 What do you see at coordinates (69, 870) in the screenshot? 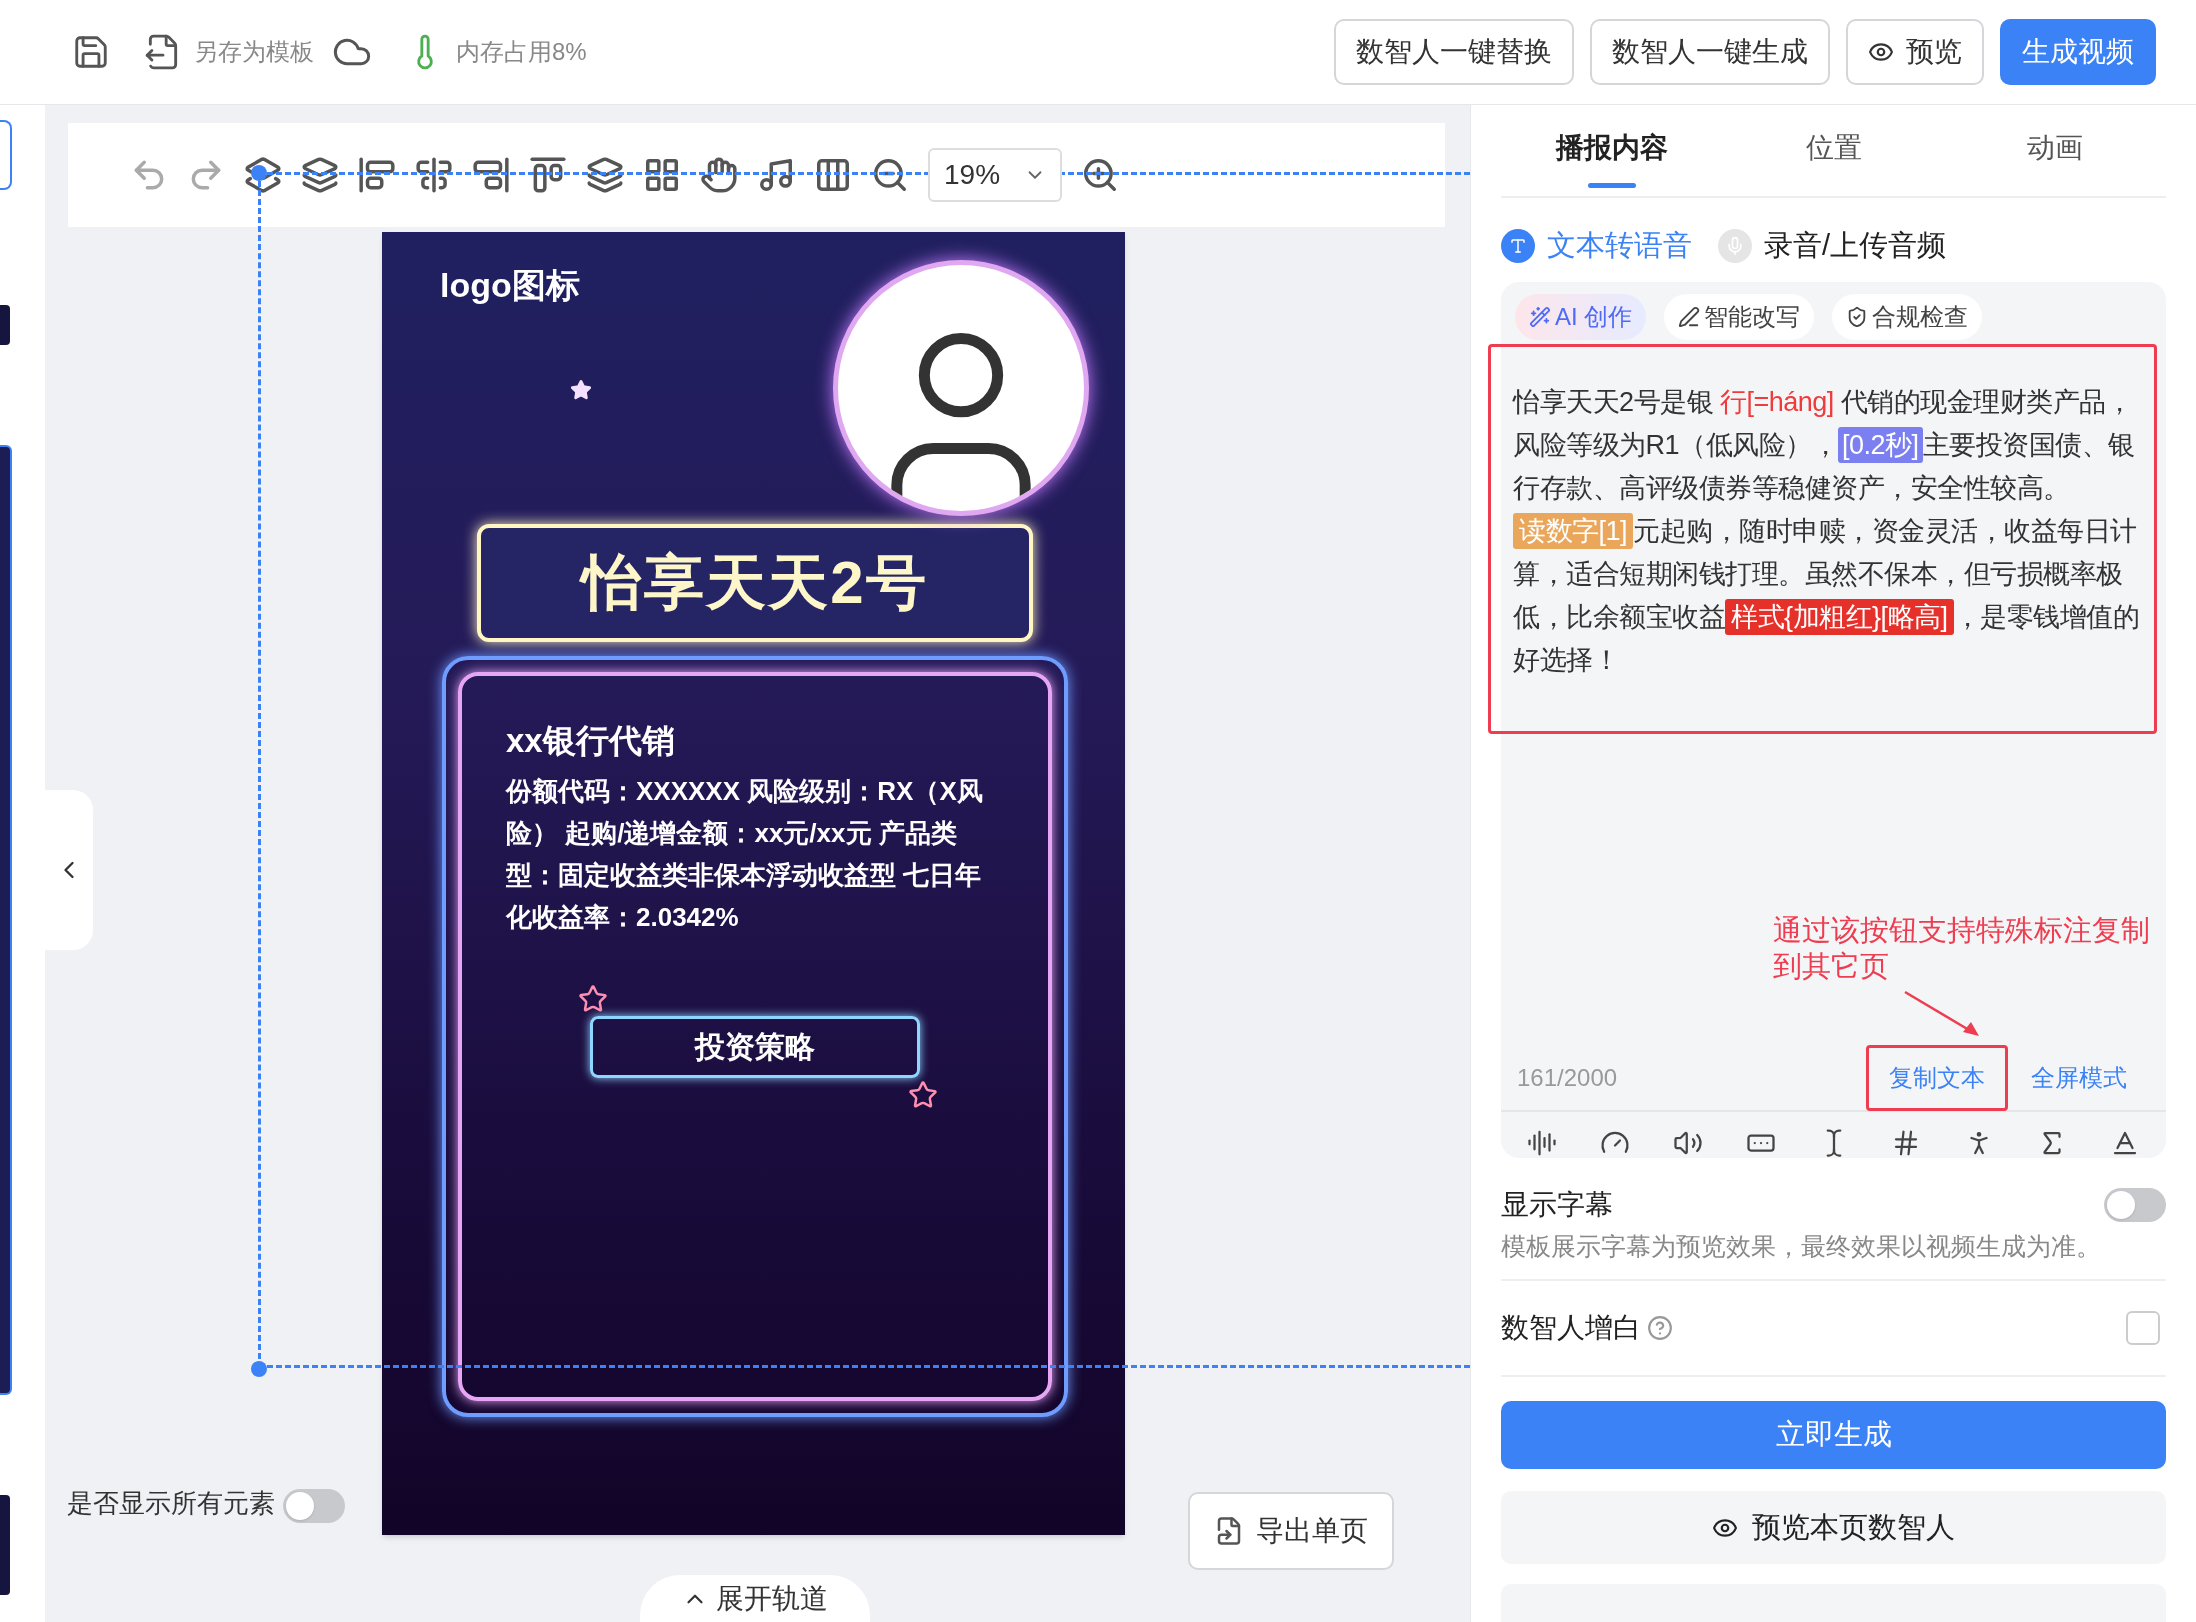
I see `collapse-handle` at bounding box center [69, 870].